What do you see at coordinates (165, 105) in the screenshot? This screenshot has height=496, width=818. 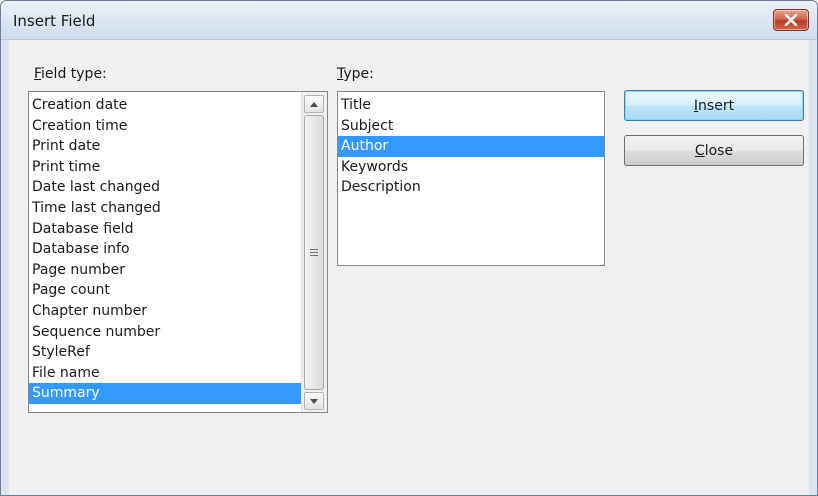 I see `field-type-list-item: Creation date` at bounding box center [165, 105].